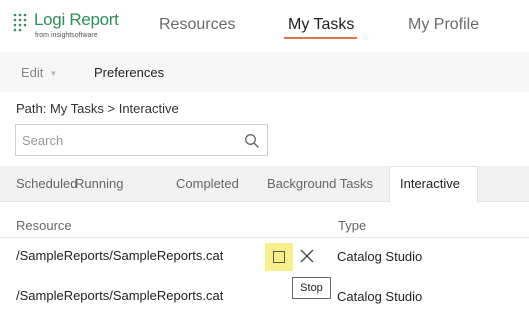 Image resolution: width=529 pixels, height=315 pixels. Describe the element at coordinates (53, 74) in the screenshot. I see `chevron-down-icon: ▼` at that location.